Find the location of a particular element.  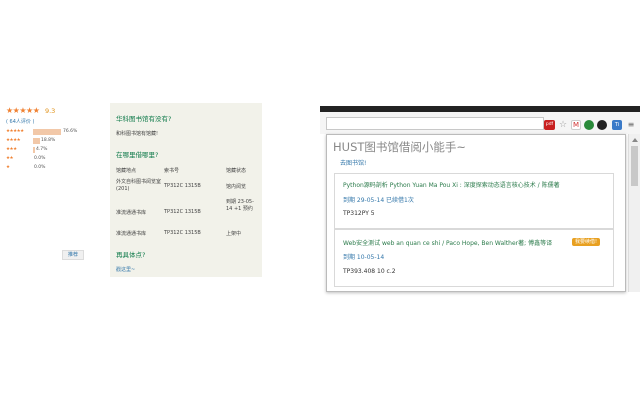

holdings-row-3-status: 上架中 is located at coordinates (234, 234).